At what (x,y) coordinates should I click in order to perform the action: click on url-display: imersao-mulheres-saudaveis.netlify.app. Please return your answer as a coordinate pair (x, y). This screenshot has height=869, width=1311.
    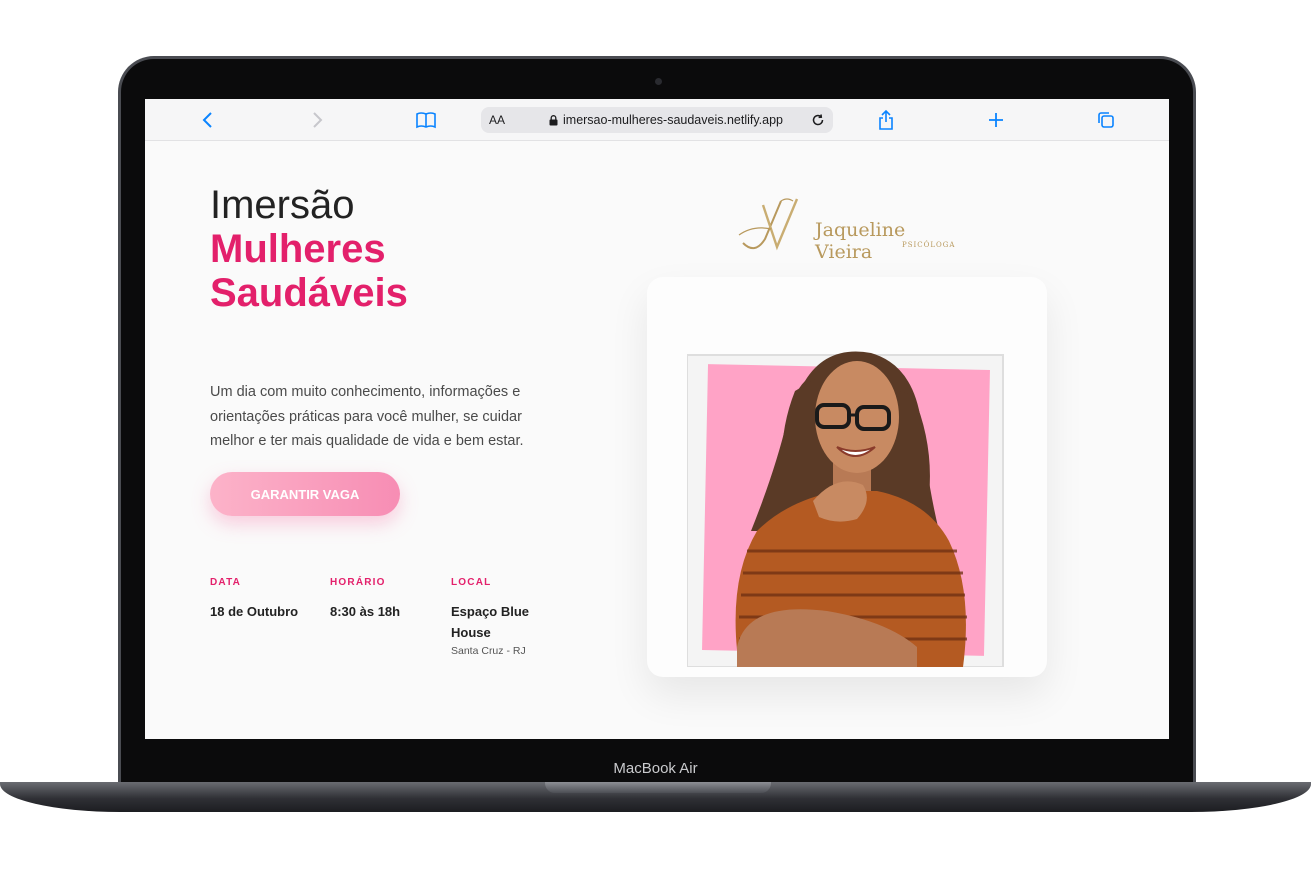
    Looking at the image, I should click on (666, 120).